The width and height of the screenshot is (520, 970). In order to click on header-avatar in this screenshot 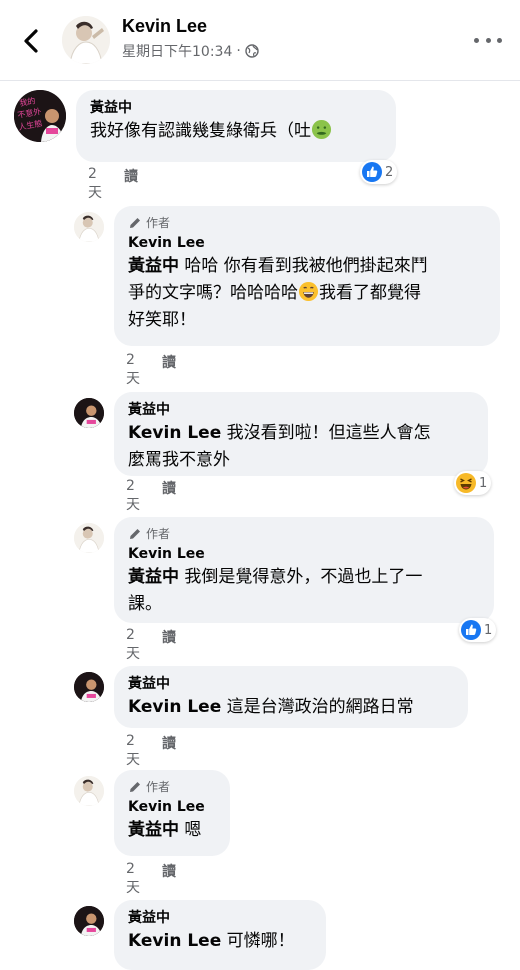, I will do `click(86, 40)`.